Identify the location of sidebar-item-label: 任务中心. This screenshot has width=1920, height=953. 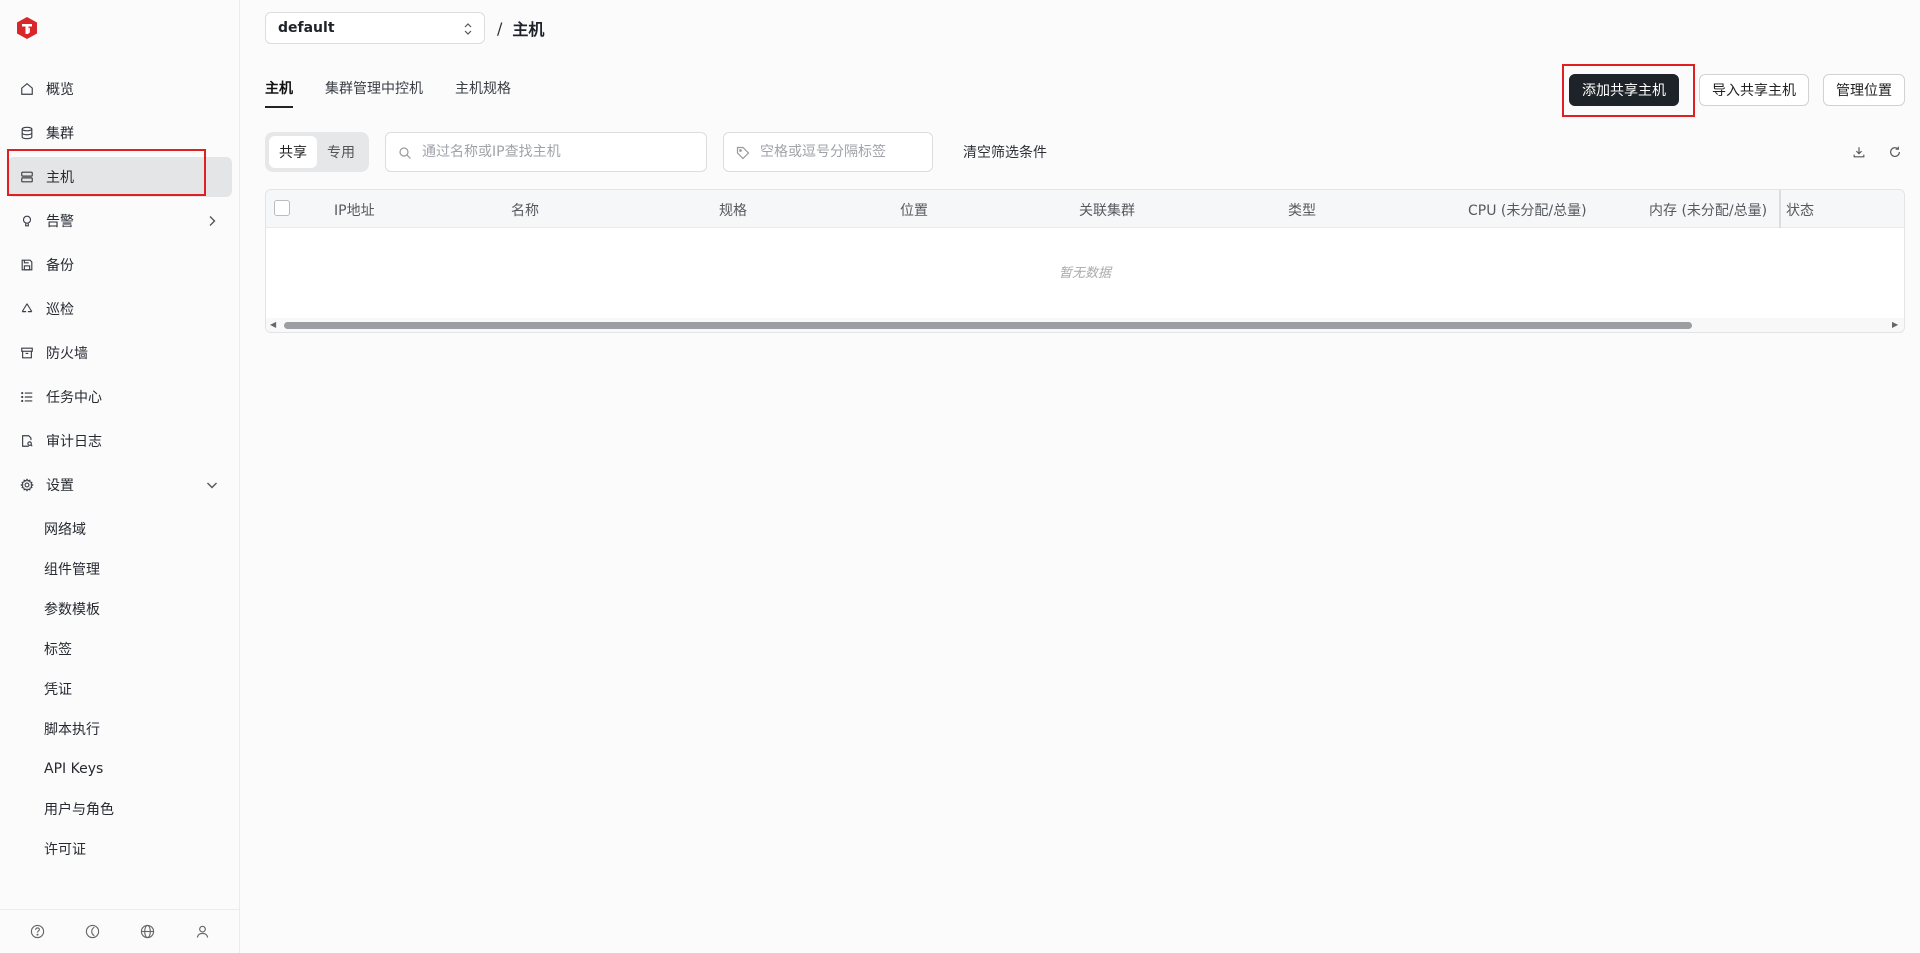
(74, 398).